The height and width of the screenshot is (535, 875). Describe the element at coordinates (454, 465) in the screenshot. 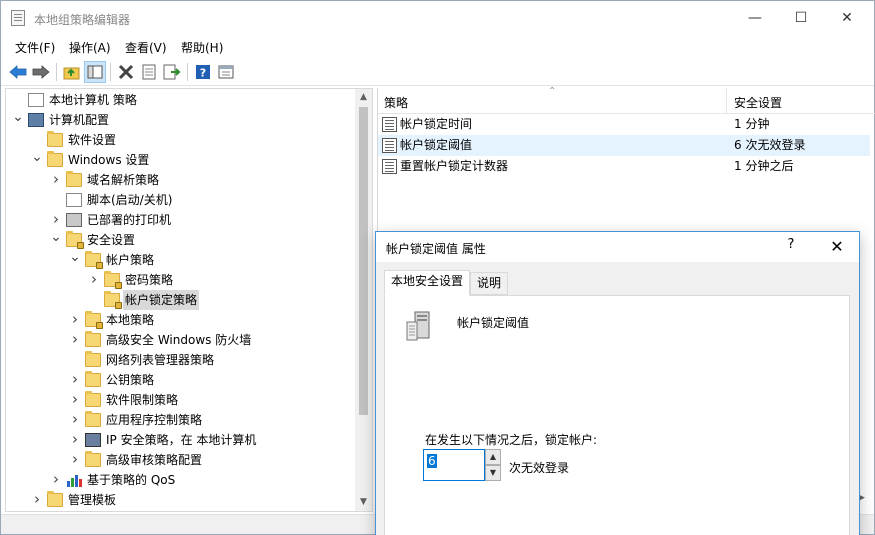

I see `lockout-threshold-input: 6` at that location.